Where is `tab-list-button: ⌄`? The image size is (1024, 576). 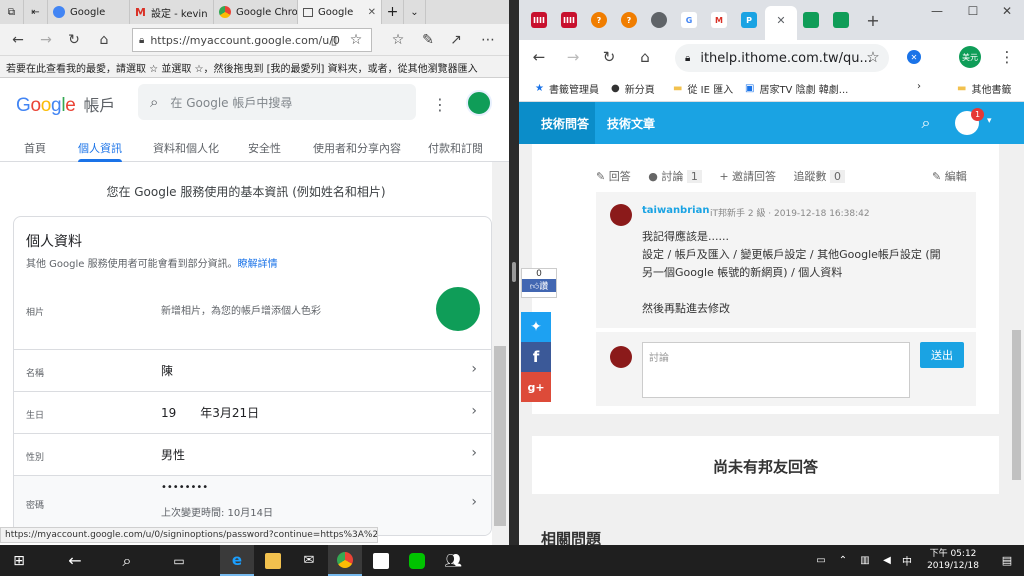
tab-list-button: ⌄ is located at coordinates (415, 12).